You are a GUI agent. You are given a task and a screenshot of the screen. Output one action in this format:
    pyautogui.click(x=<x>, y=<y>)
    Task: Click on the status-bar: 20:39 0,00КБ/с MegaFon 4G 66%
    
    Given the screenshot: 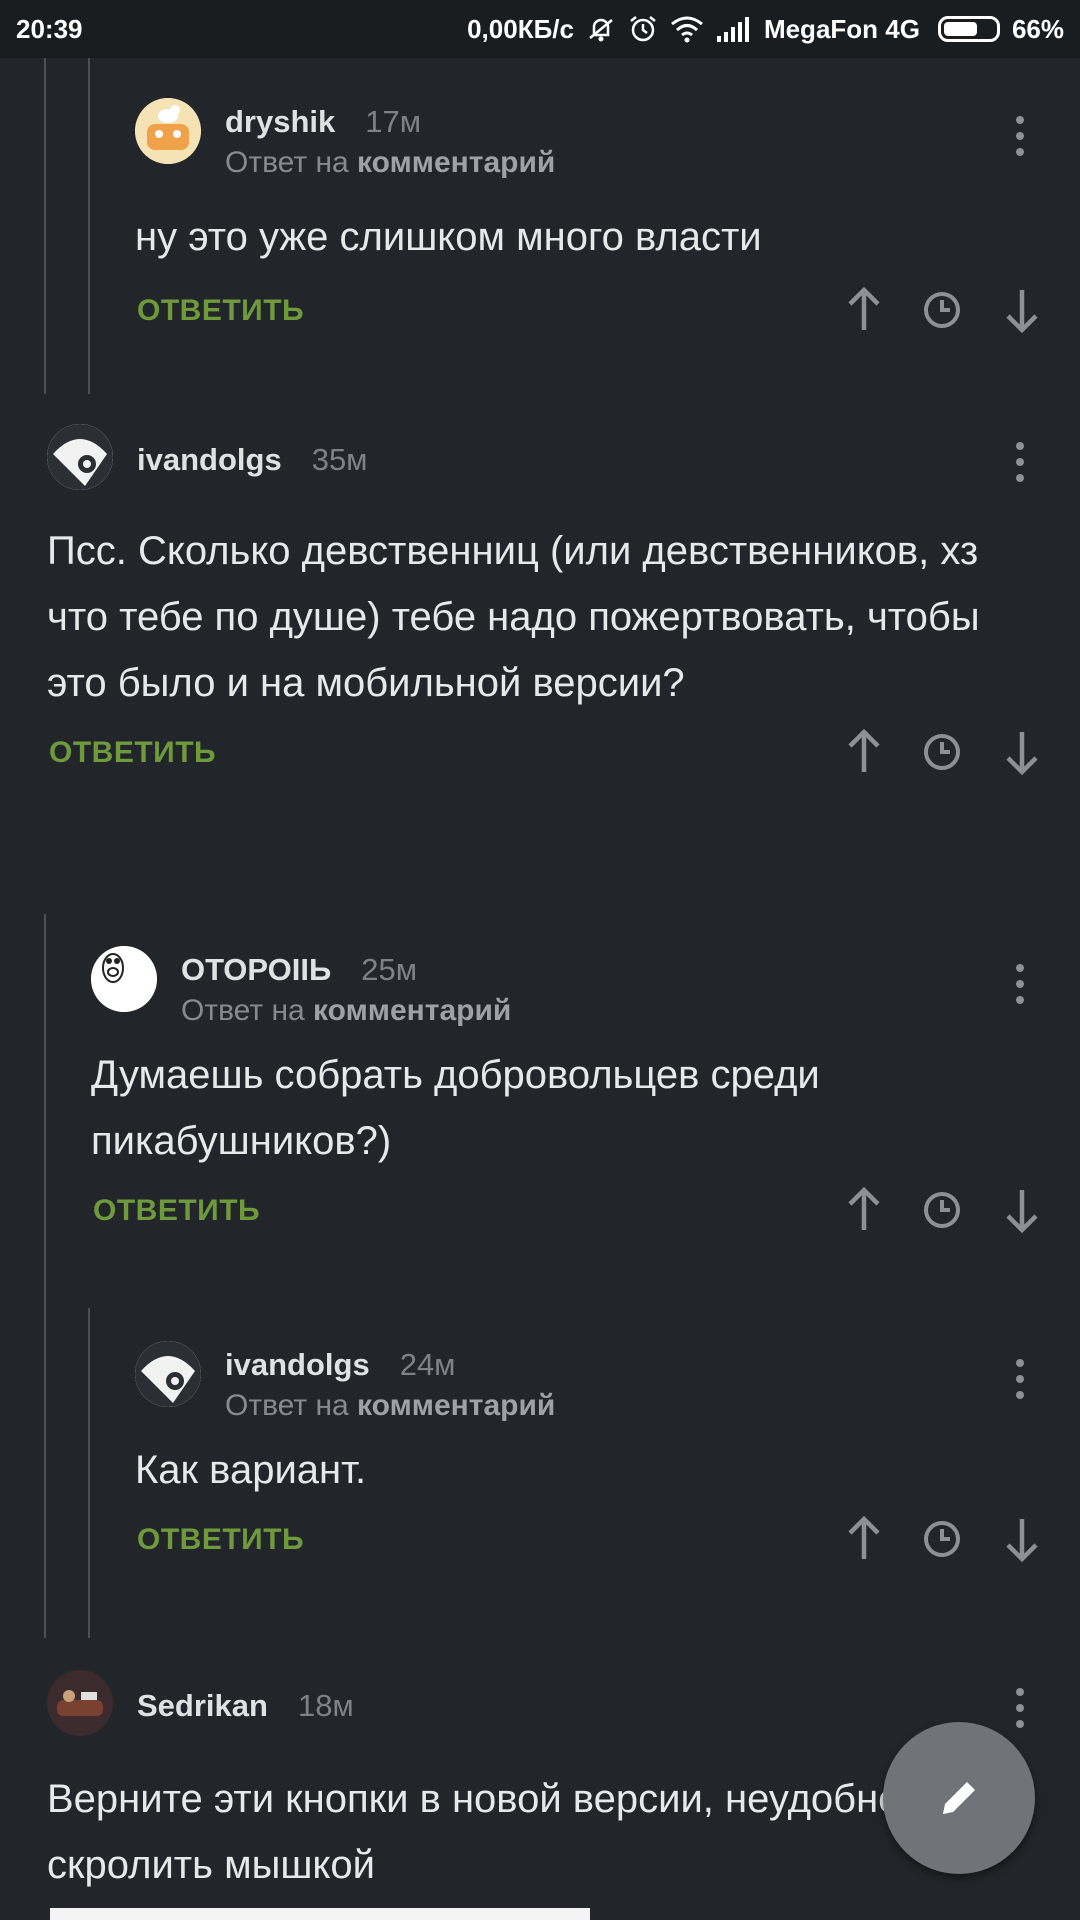 What is the action you would take?
    pyautogui.click(x=540, y=29)
    